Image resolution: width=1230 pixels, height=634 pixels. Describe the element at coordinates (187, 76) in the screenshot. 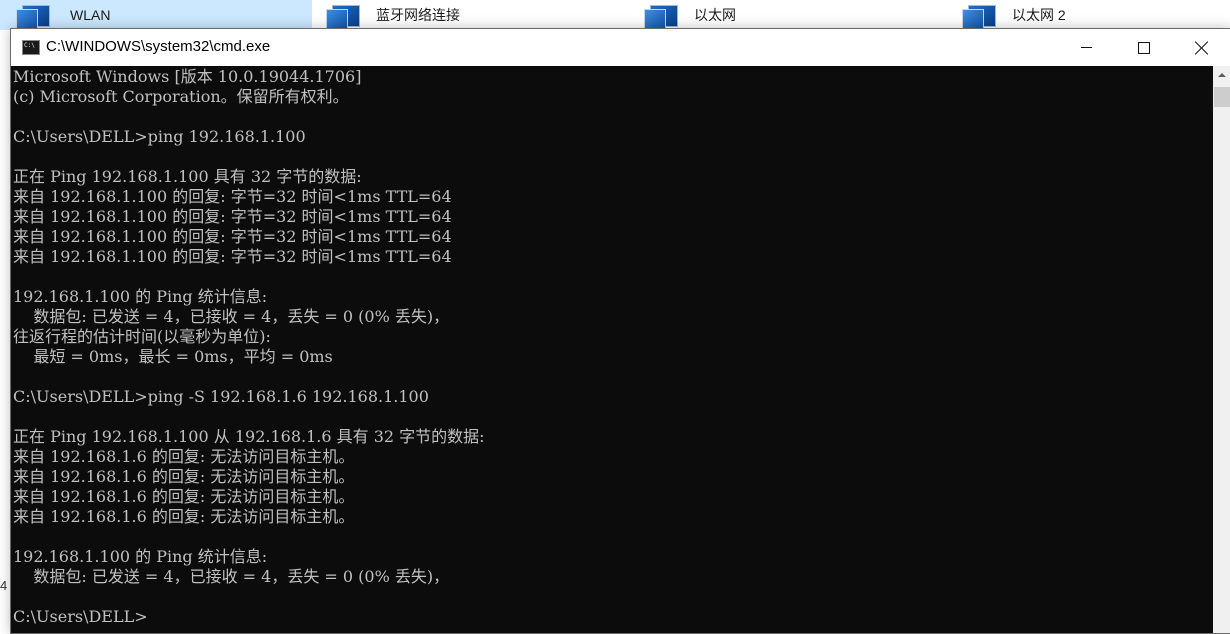

I see `console-line: Microsoft Windows [版本 10.0.19044.1706]` at that location.